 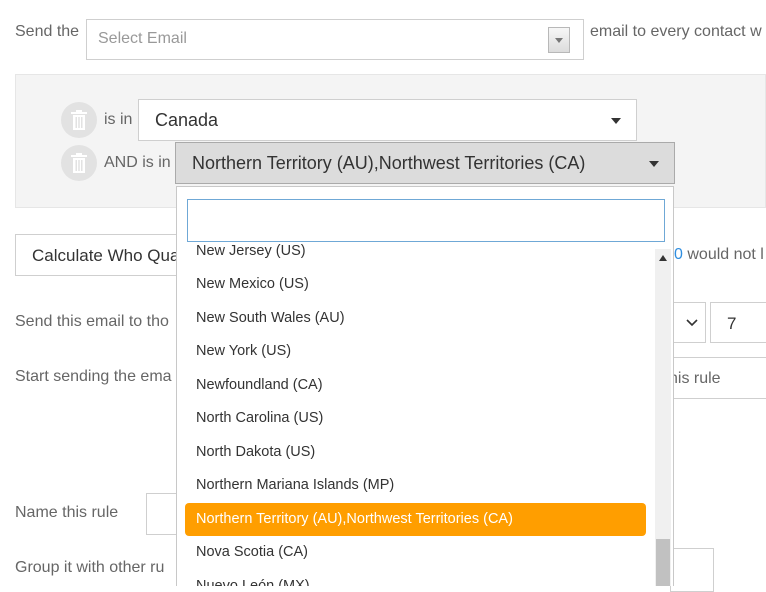 I want to click on dropdown-option: Nova Scotia (CA), so click(x=415, y=552).